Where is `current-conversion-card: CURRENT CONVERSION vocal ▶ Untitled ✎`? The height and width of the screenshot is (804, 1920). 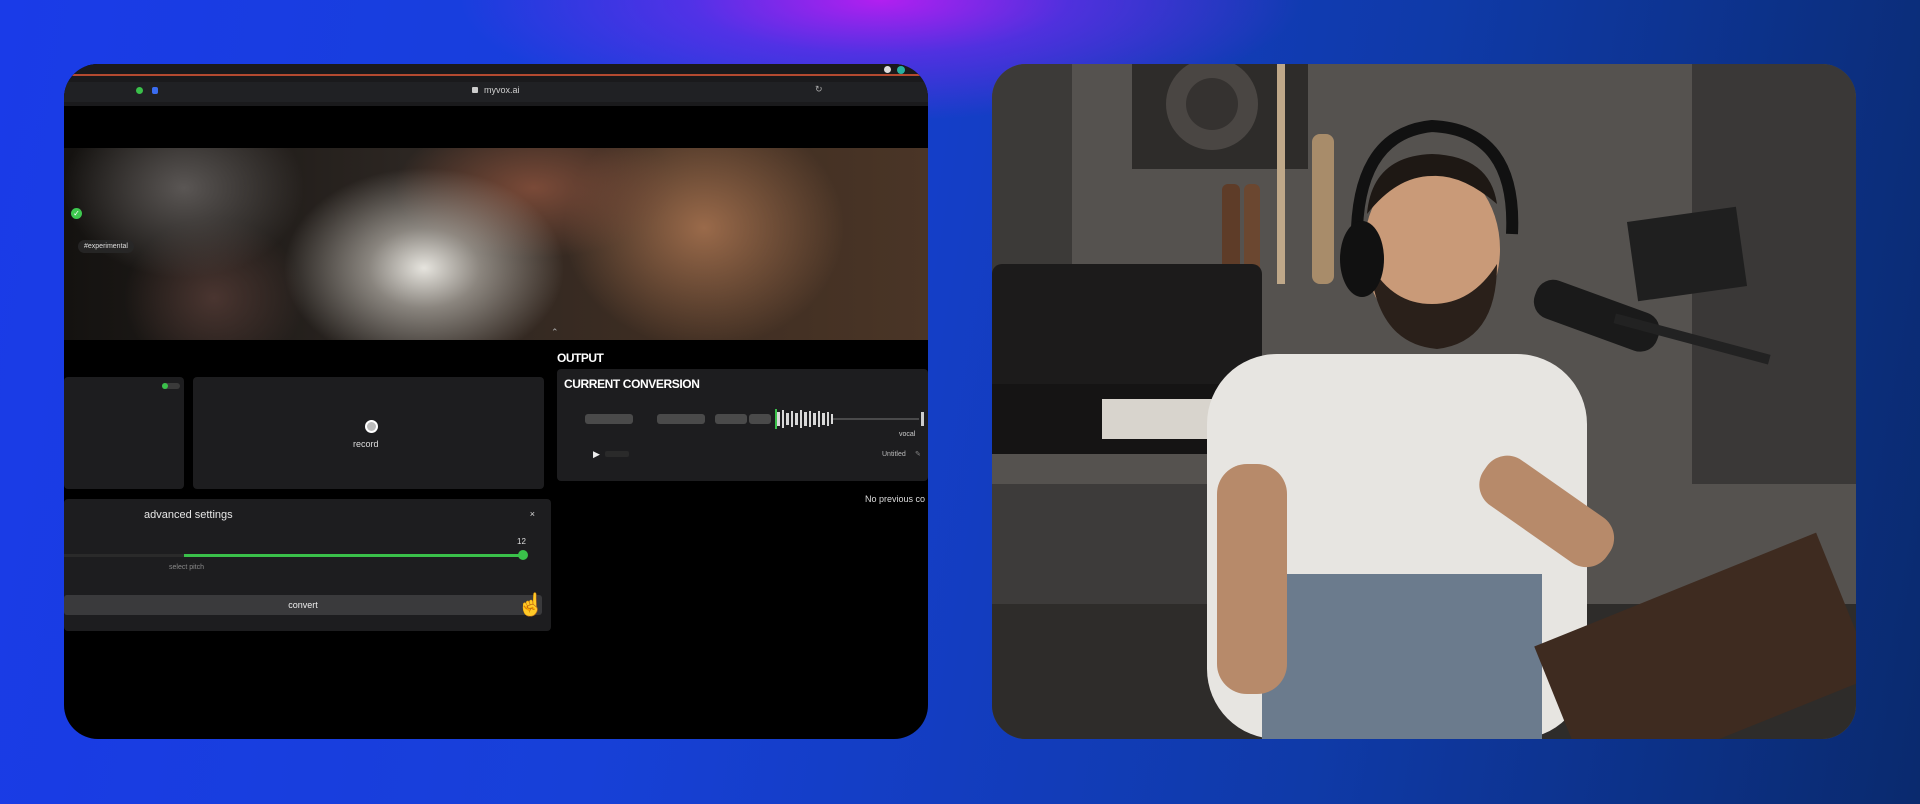
current-conversion-card: CURRENT CONVERSION vocal ▶ Untitled ✎ is located at coordinates (742, 425).